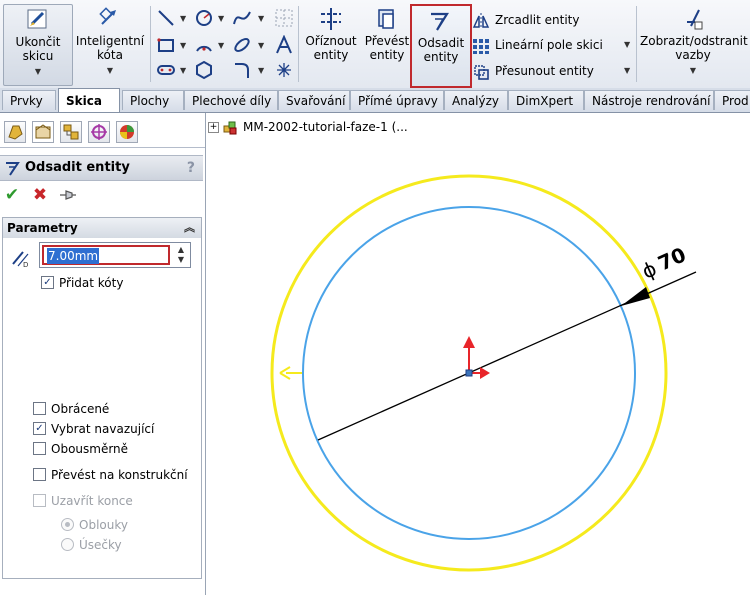  Describe the element at coordinates (397, 100) in the screenshot. I see `tab-direct-editing: Přímé úpravy` at that location.